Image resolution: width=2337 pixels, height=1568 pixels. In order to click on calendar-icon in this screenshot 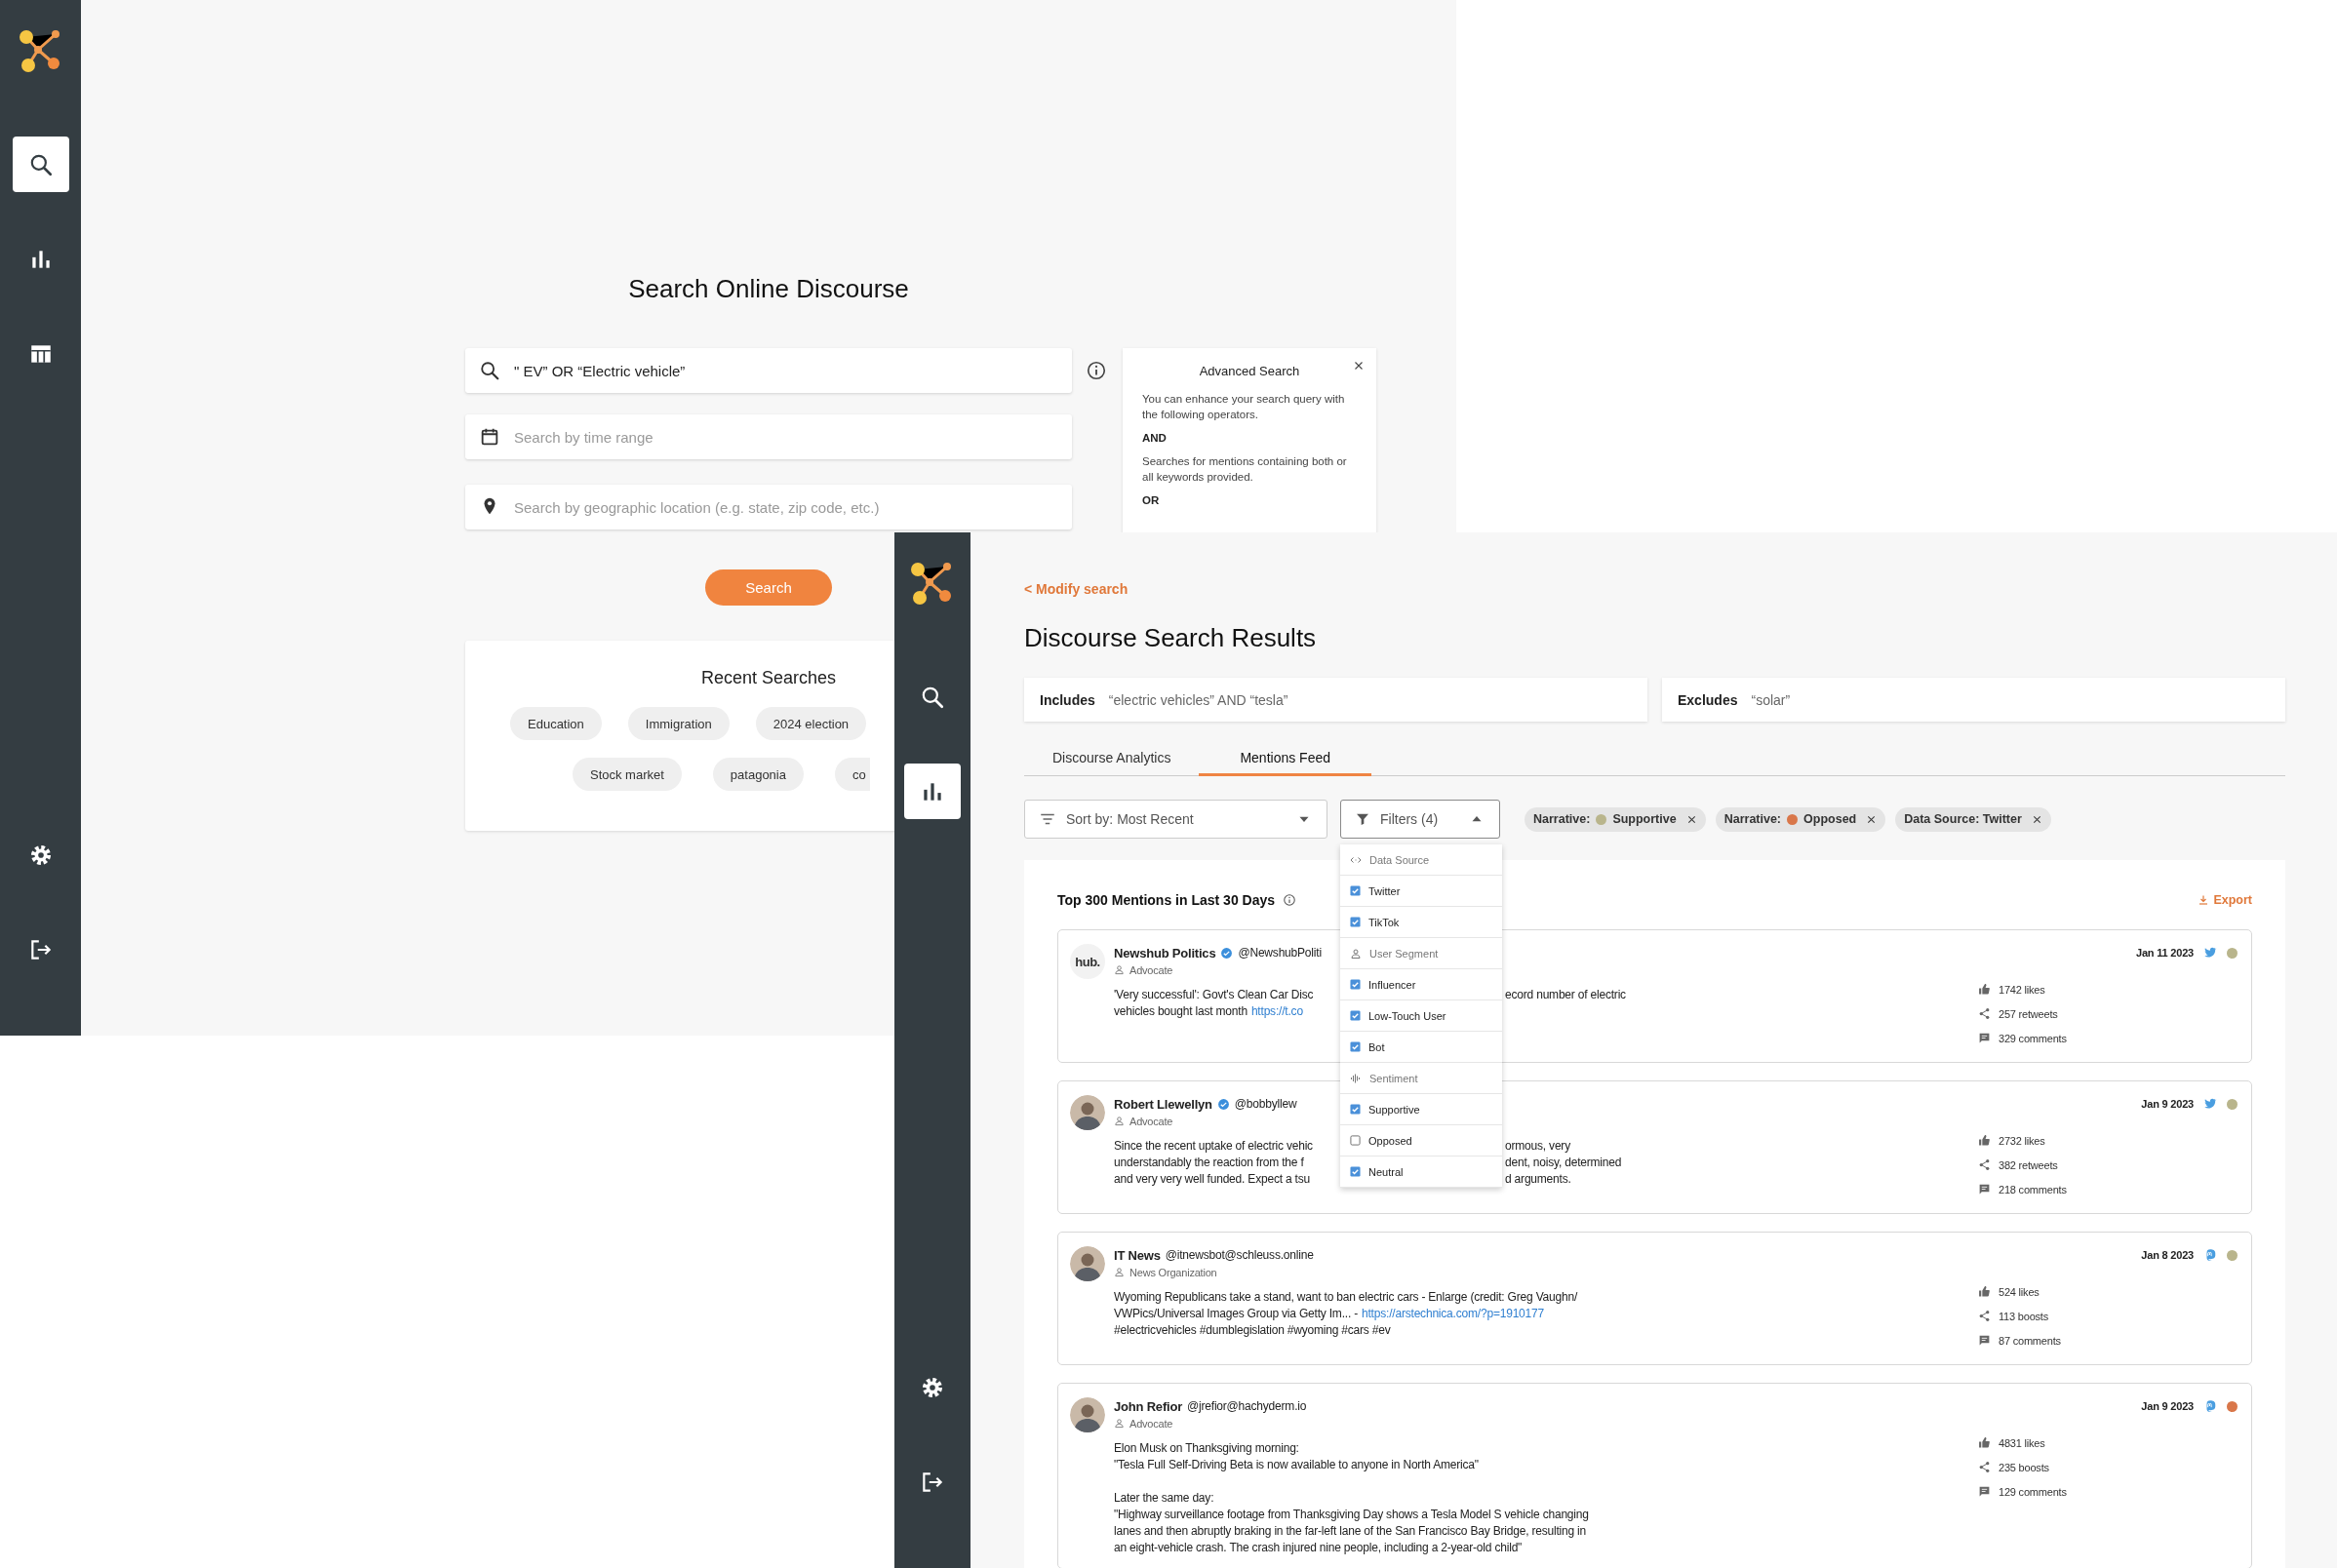, I will do `click(490, 437)`.